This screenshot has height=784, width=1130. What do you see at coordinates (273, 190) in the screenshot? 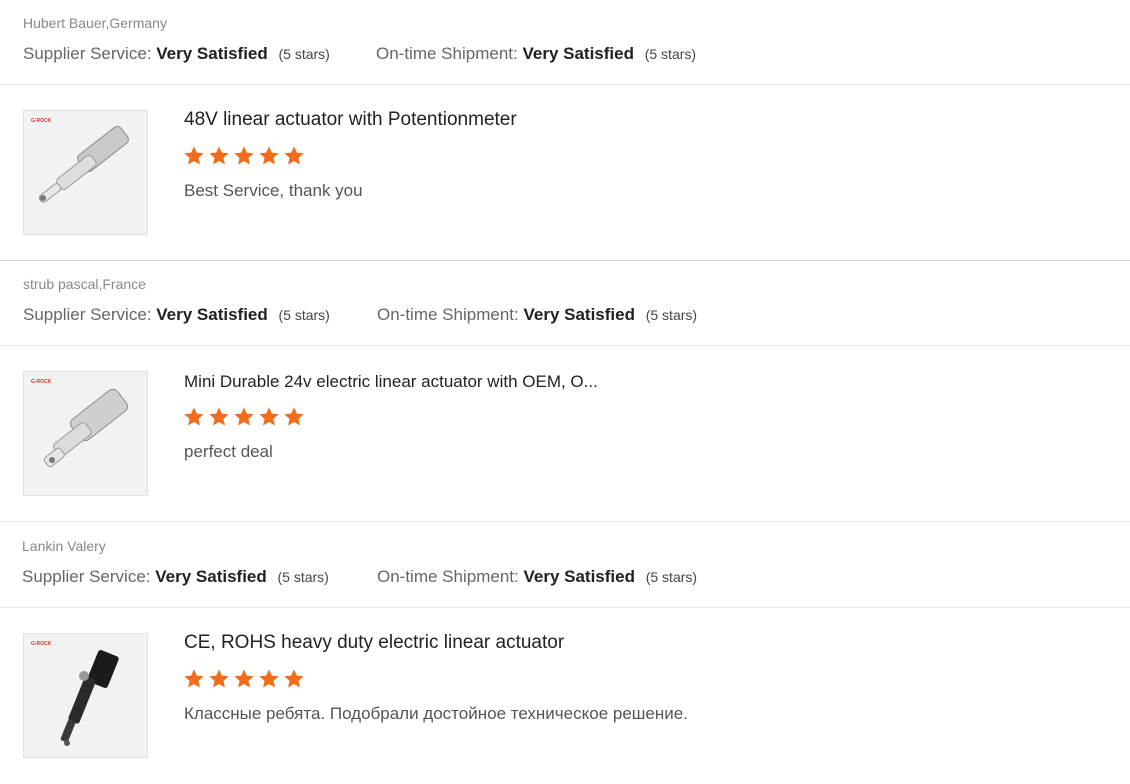
I see `review-comment: Best Service, thank you` at bounding box center [273, 190].